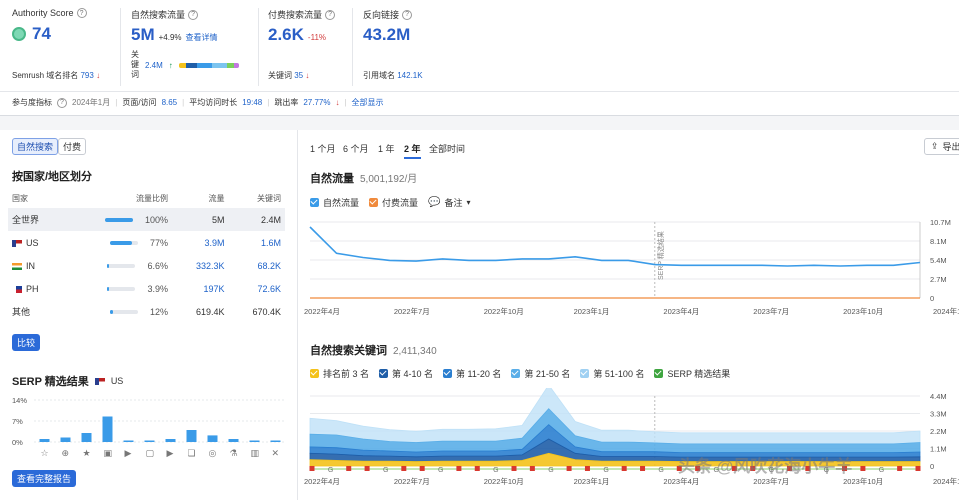 The width and height of the screenshot is (959, 500). Describe the element at coordinates (117, 381) in the screenshot. I see `serp-country: US` at that location.